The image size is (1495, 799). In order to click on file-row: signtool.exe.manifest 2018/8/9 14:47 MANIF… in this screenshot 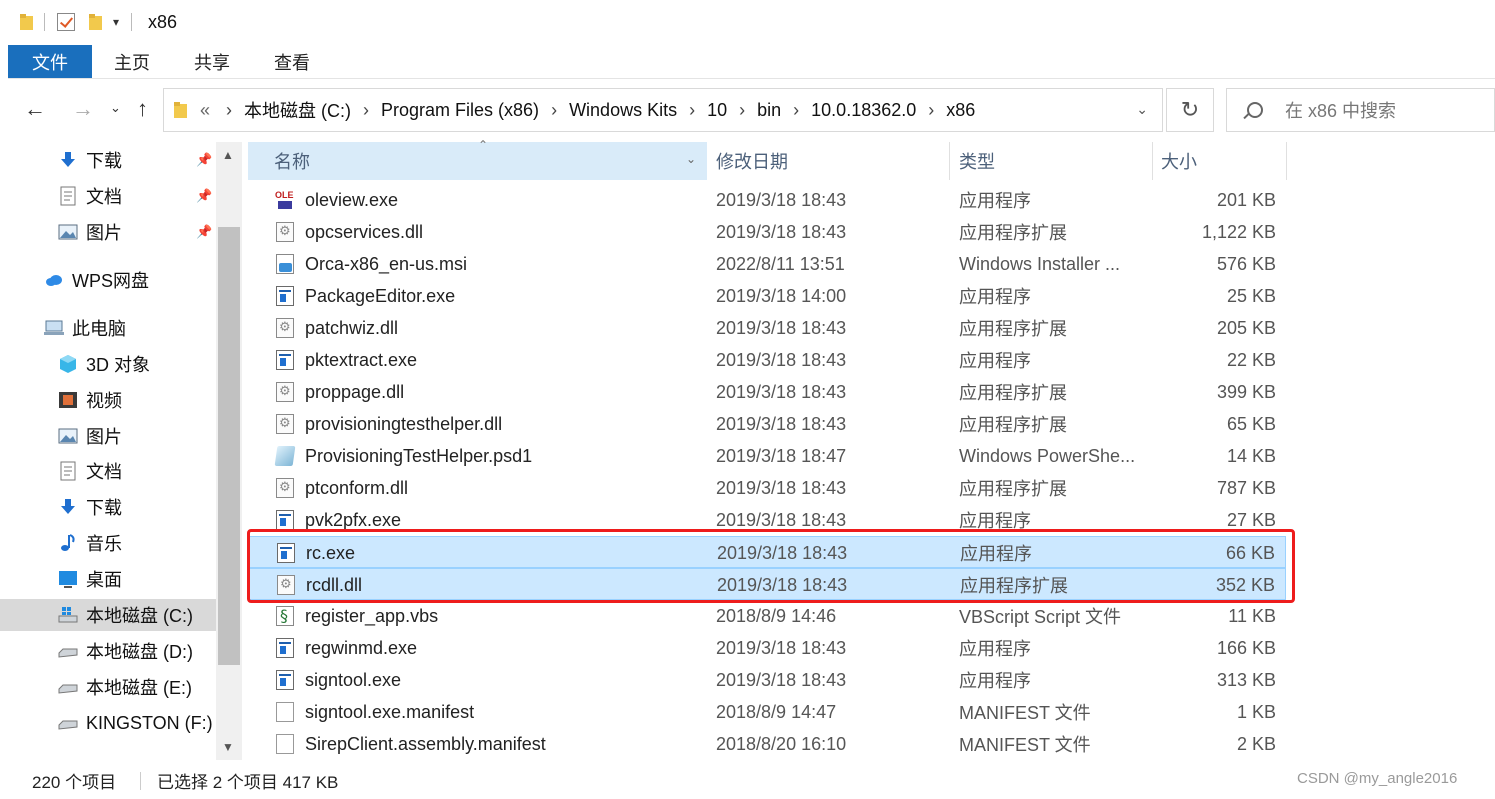, I will do `click(767, 712)`.